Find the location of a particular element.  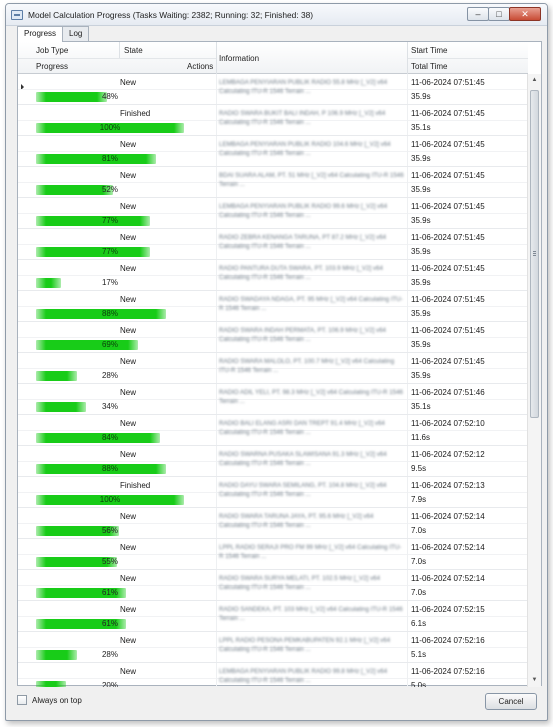

minimize-icon: – is located at coordinates (478, 14).